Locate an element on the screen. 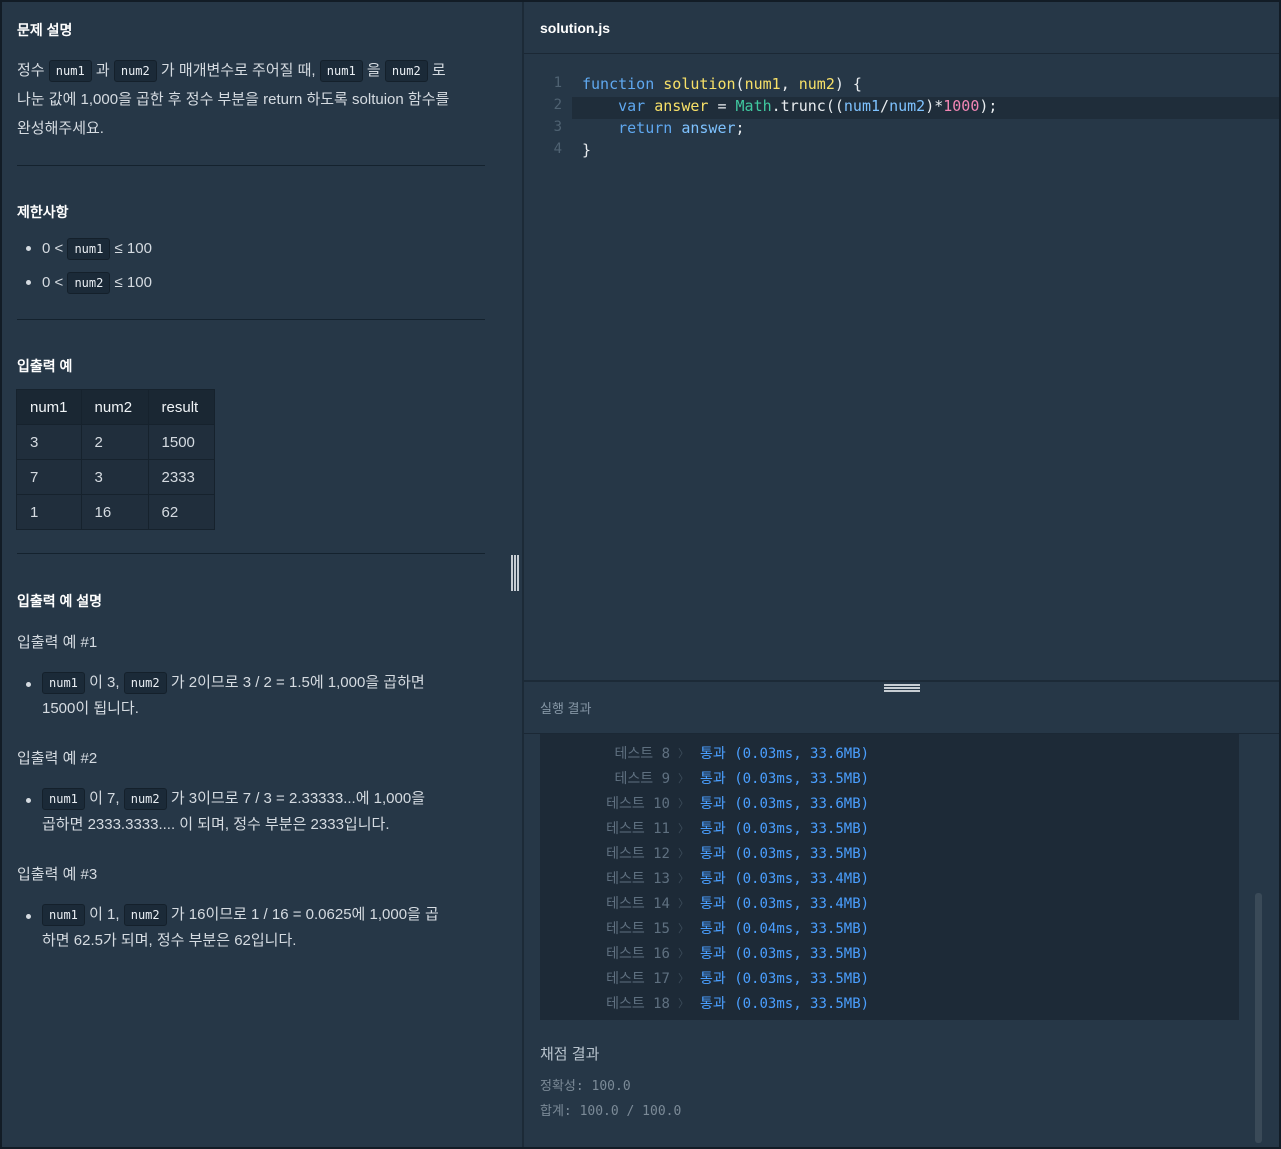  problem-heading: 문제 설명 is located at coordinates (45, 30).